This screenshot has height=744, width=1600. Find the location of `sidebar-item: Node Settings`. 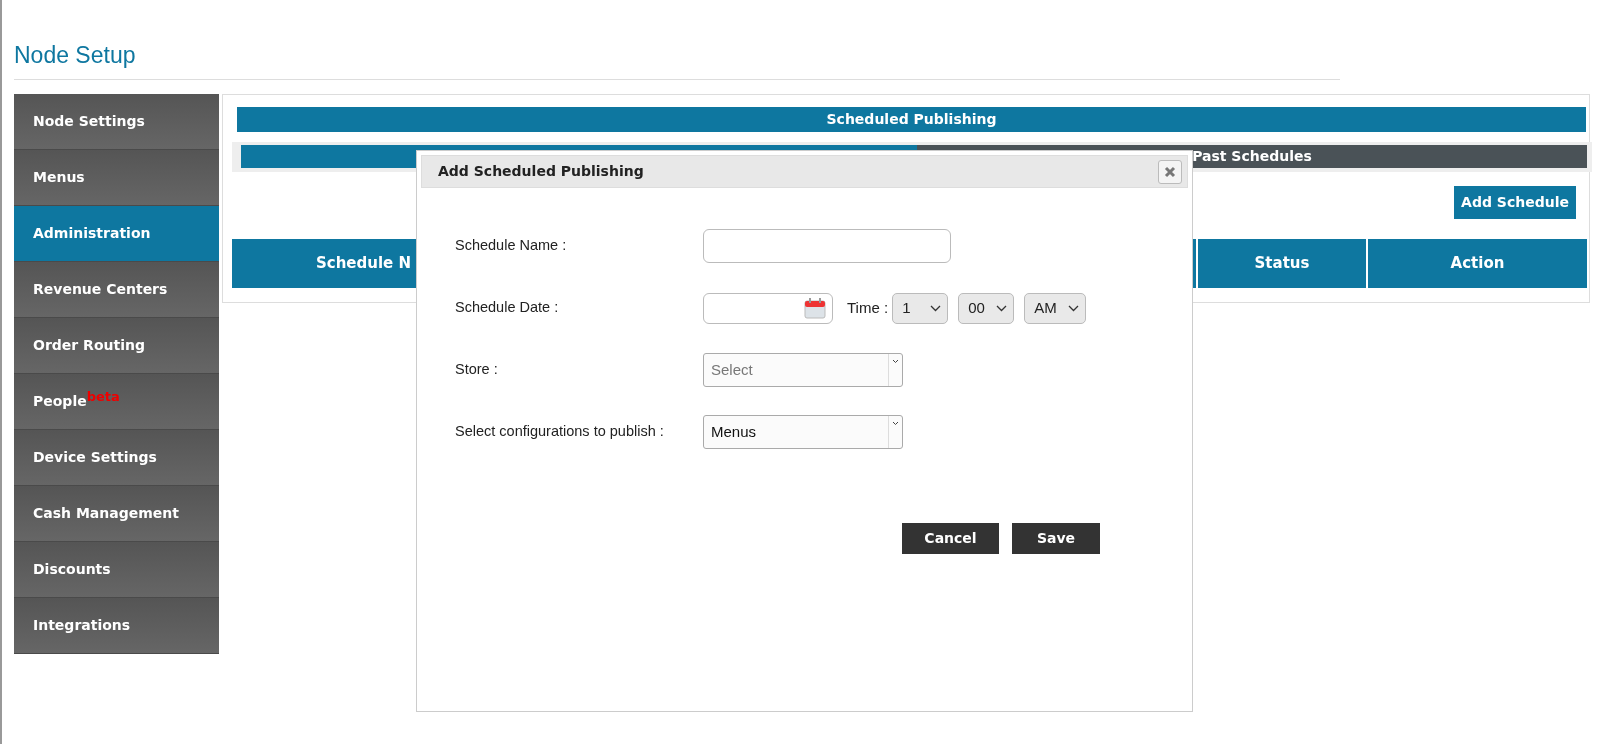

sidebar-item: Node Settings is located at coordinates (116, 121).